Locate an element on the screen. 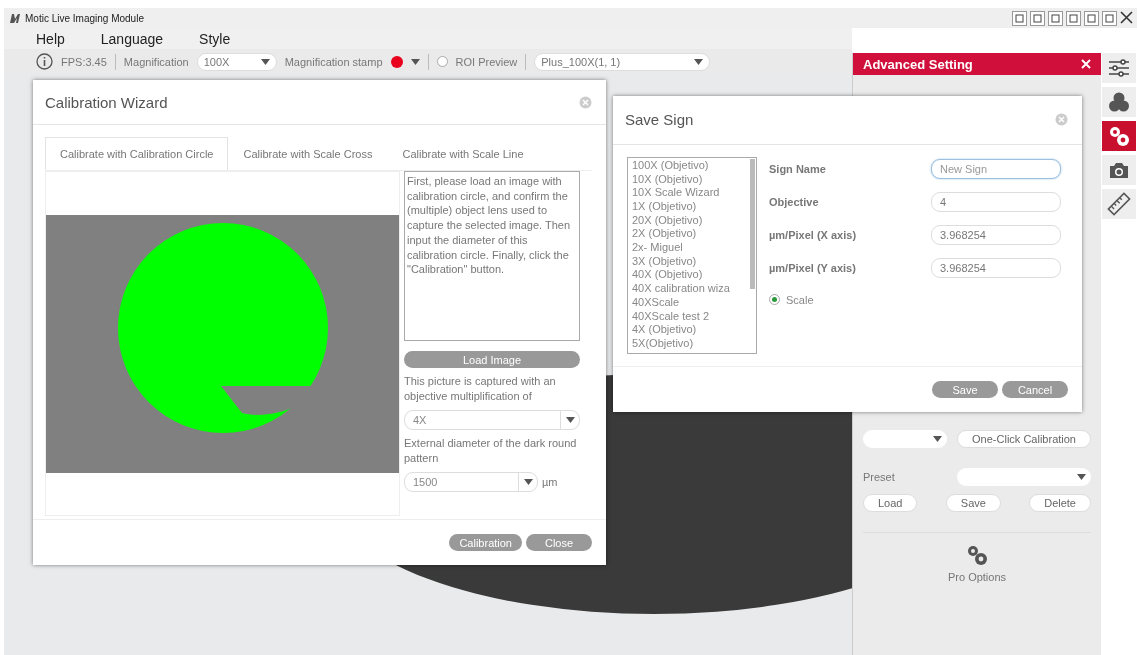 The width and height of the screenshot is (1137, 655). instructions-text: First, please load an image with calibration circle, and confirm the (multiple) object lens used to capture the selected image. Then input the diameter of this calibration circle. Finally, click the "Calibration" button. is located at coordinates (492, 256).